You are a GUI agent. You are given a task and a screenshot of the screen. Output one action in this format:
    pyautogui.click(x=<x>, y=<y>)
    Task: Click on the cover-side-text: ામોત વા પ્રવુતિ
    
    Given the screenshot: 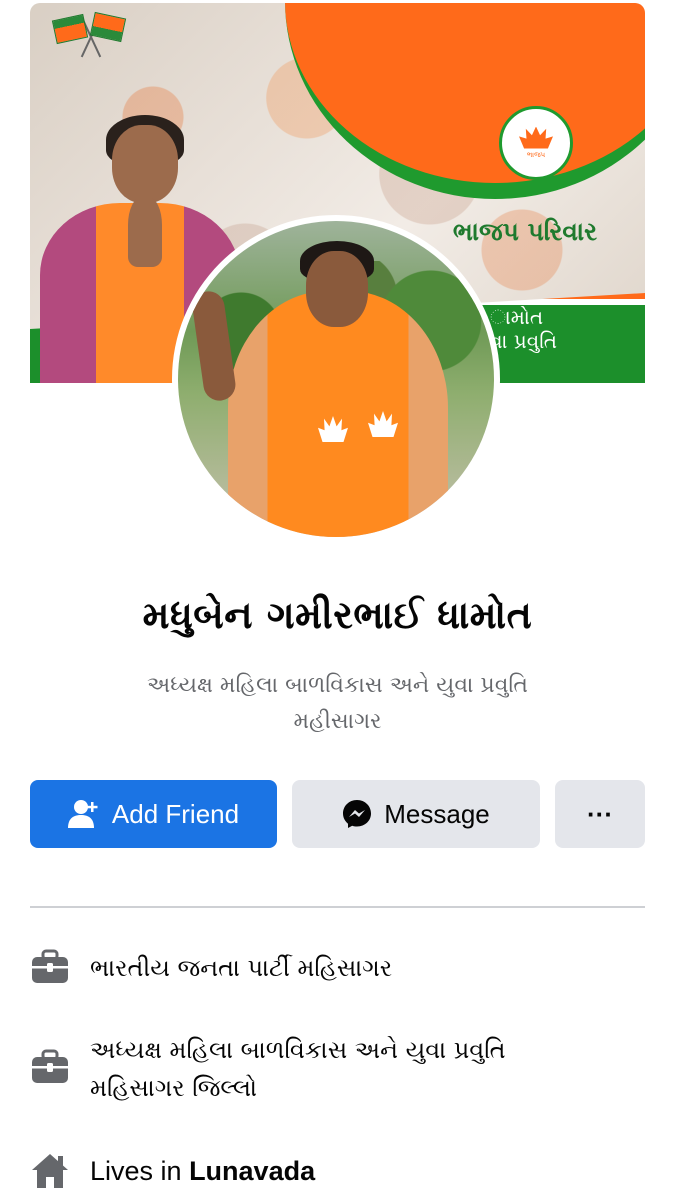 What is the action you would take?
    pyautogui.click(x=523, y=329)
    